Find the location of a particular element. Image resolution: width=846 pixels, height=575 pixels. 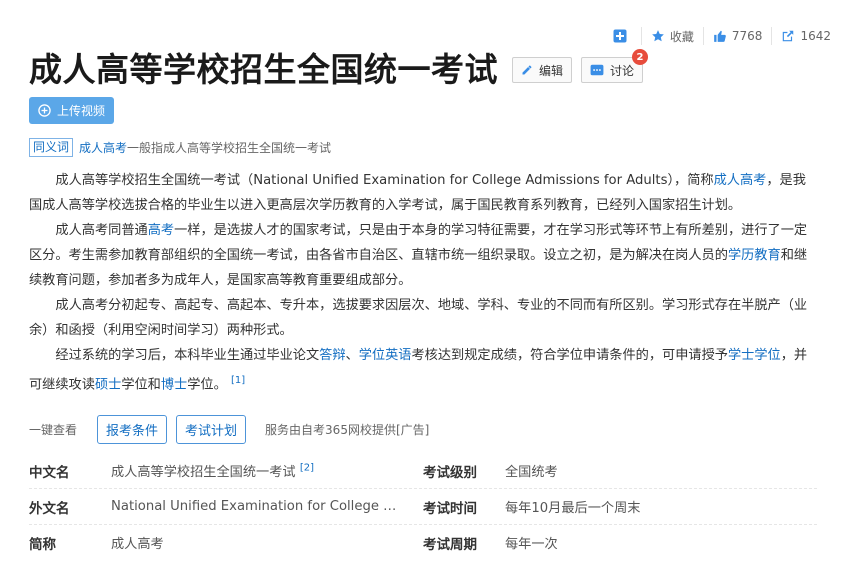

exam-plan-button: 考试计划 is located at coordinates (211, 429).